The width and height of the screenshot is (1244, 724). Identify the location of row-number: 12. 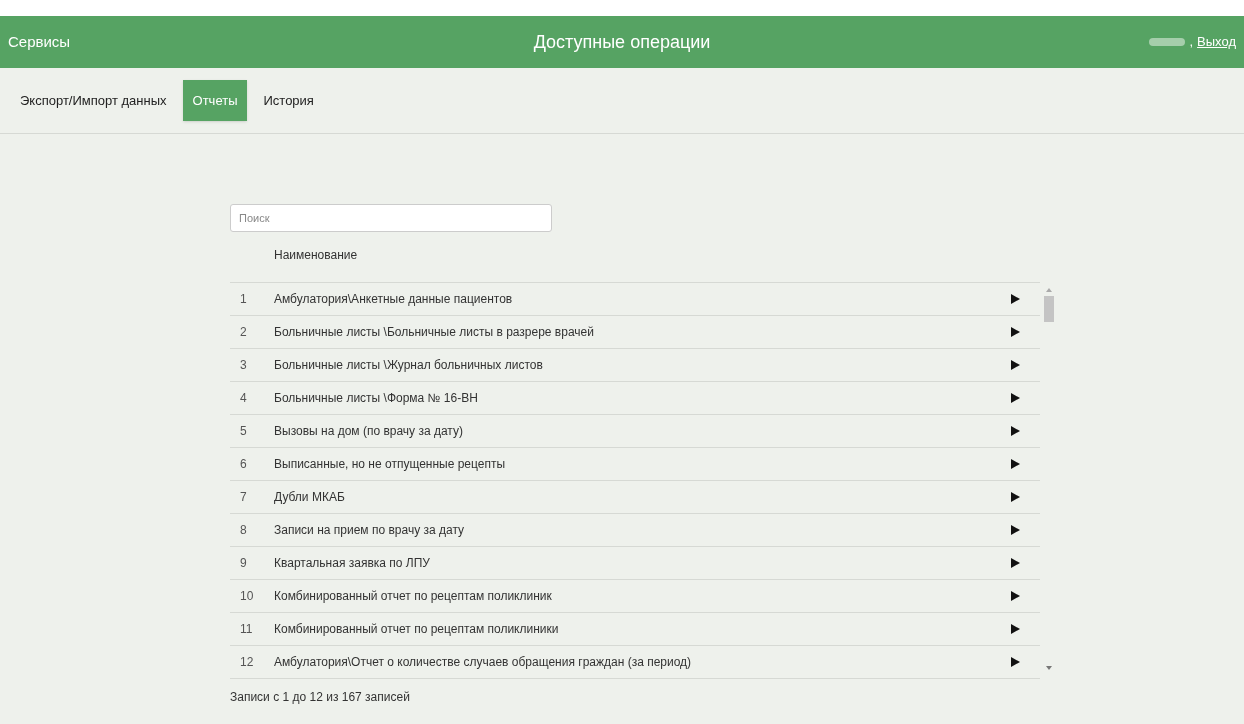
(247, 662).